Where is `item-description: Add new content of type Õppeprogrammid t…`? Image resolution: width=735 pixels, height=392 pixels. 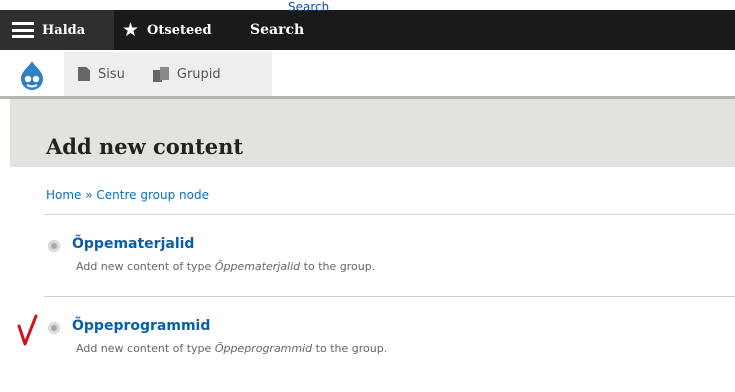 item-description: Add new content of type Õppeprogrammid t… is located at coordinates (232, 348).